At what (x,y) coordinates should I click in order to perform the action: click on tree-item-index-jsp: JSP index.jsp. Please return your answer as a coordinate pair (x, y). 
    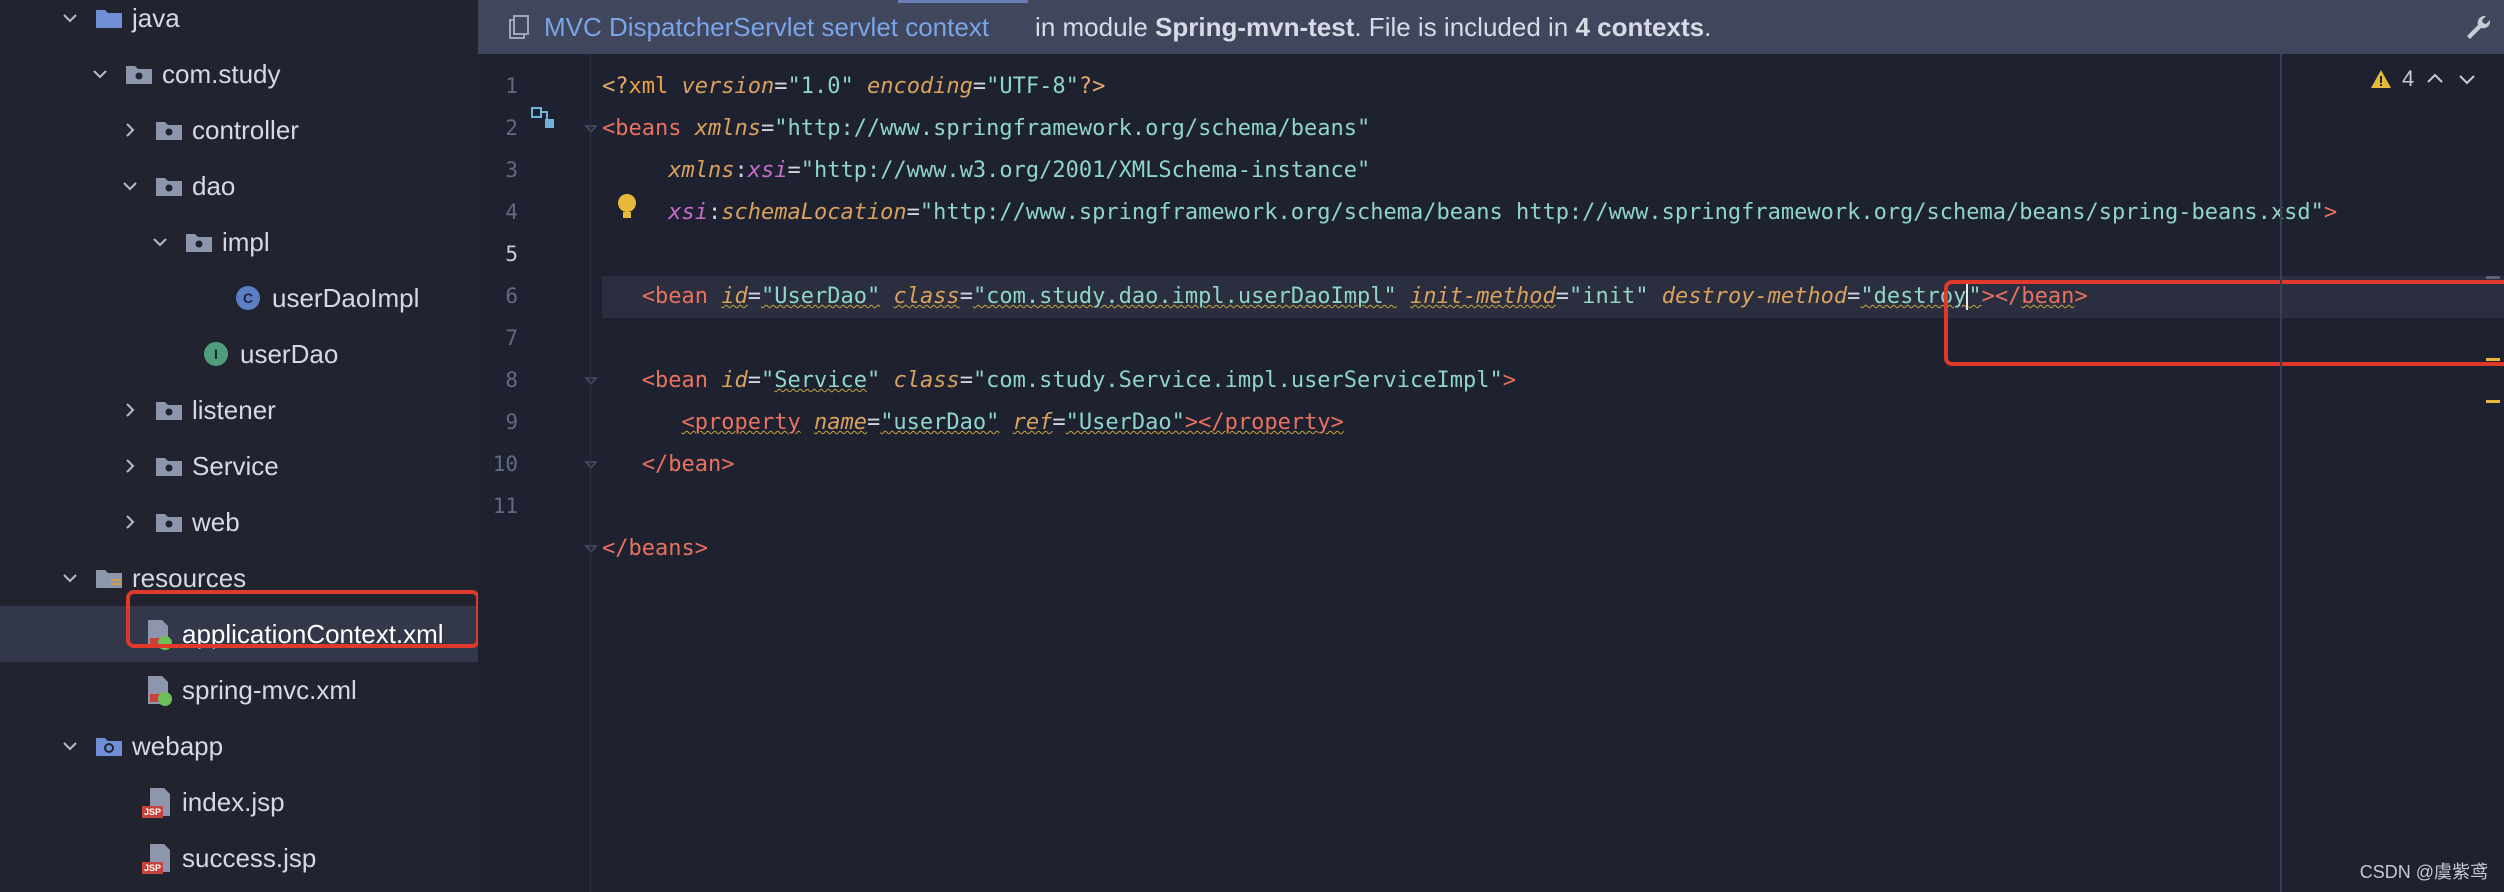
    Looking at the image, I should click on (239, 802).